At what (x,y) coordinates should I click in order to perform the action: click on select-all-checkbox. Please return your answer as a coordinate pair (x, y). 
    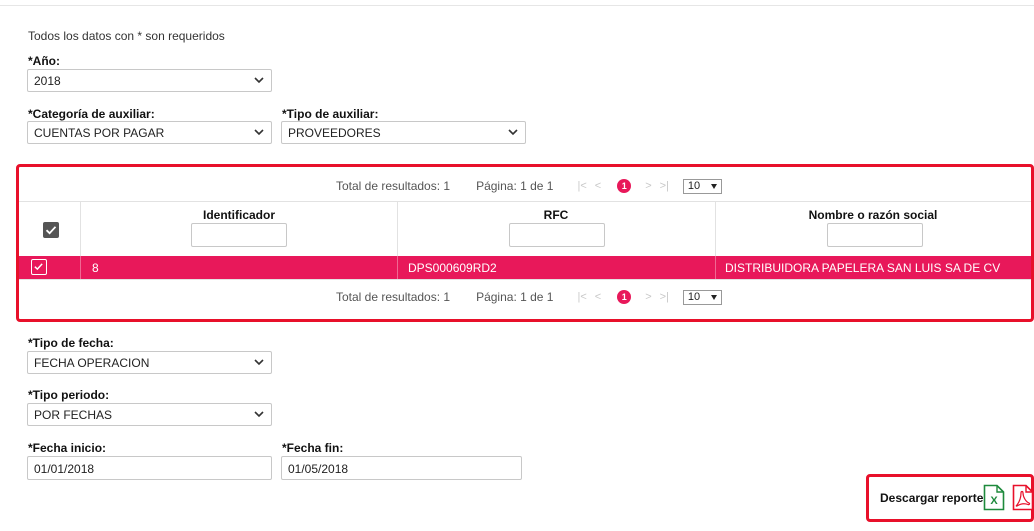
    Looking at the image, I should click on (51, 230).